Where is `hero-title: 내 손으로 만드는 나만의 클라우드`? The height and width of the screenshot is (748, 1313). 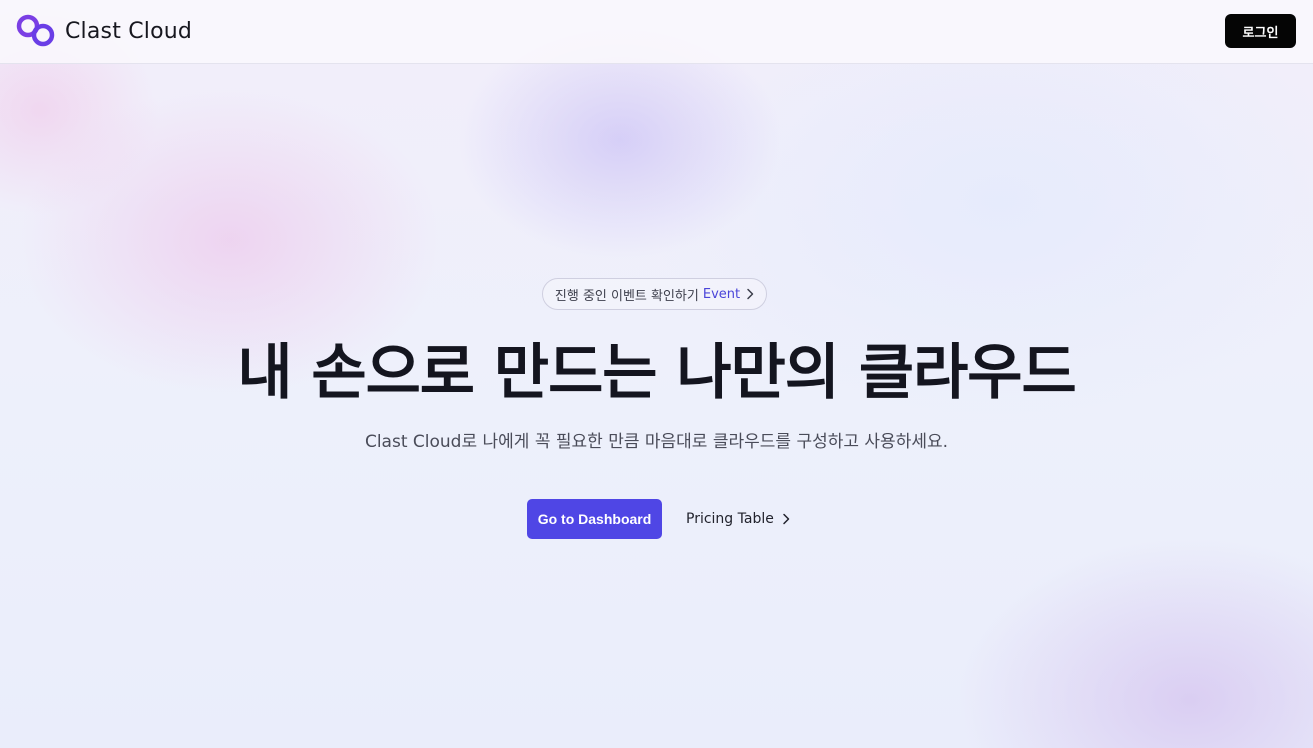 hero-title: 내 손으로 만드는 나만의 클라우드 is located at coordinates (656, 373).